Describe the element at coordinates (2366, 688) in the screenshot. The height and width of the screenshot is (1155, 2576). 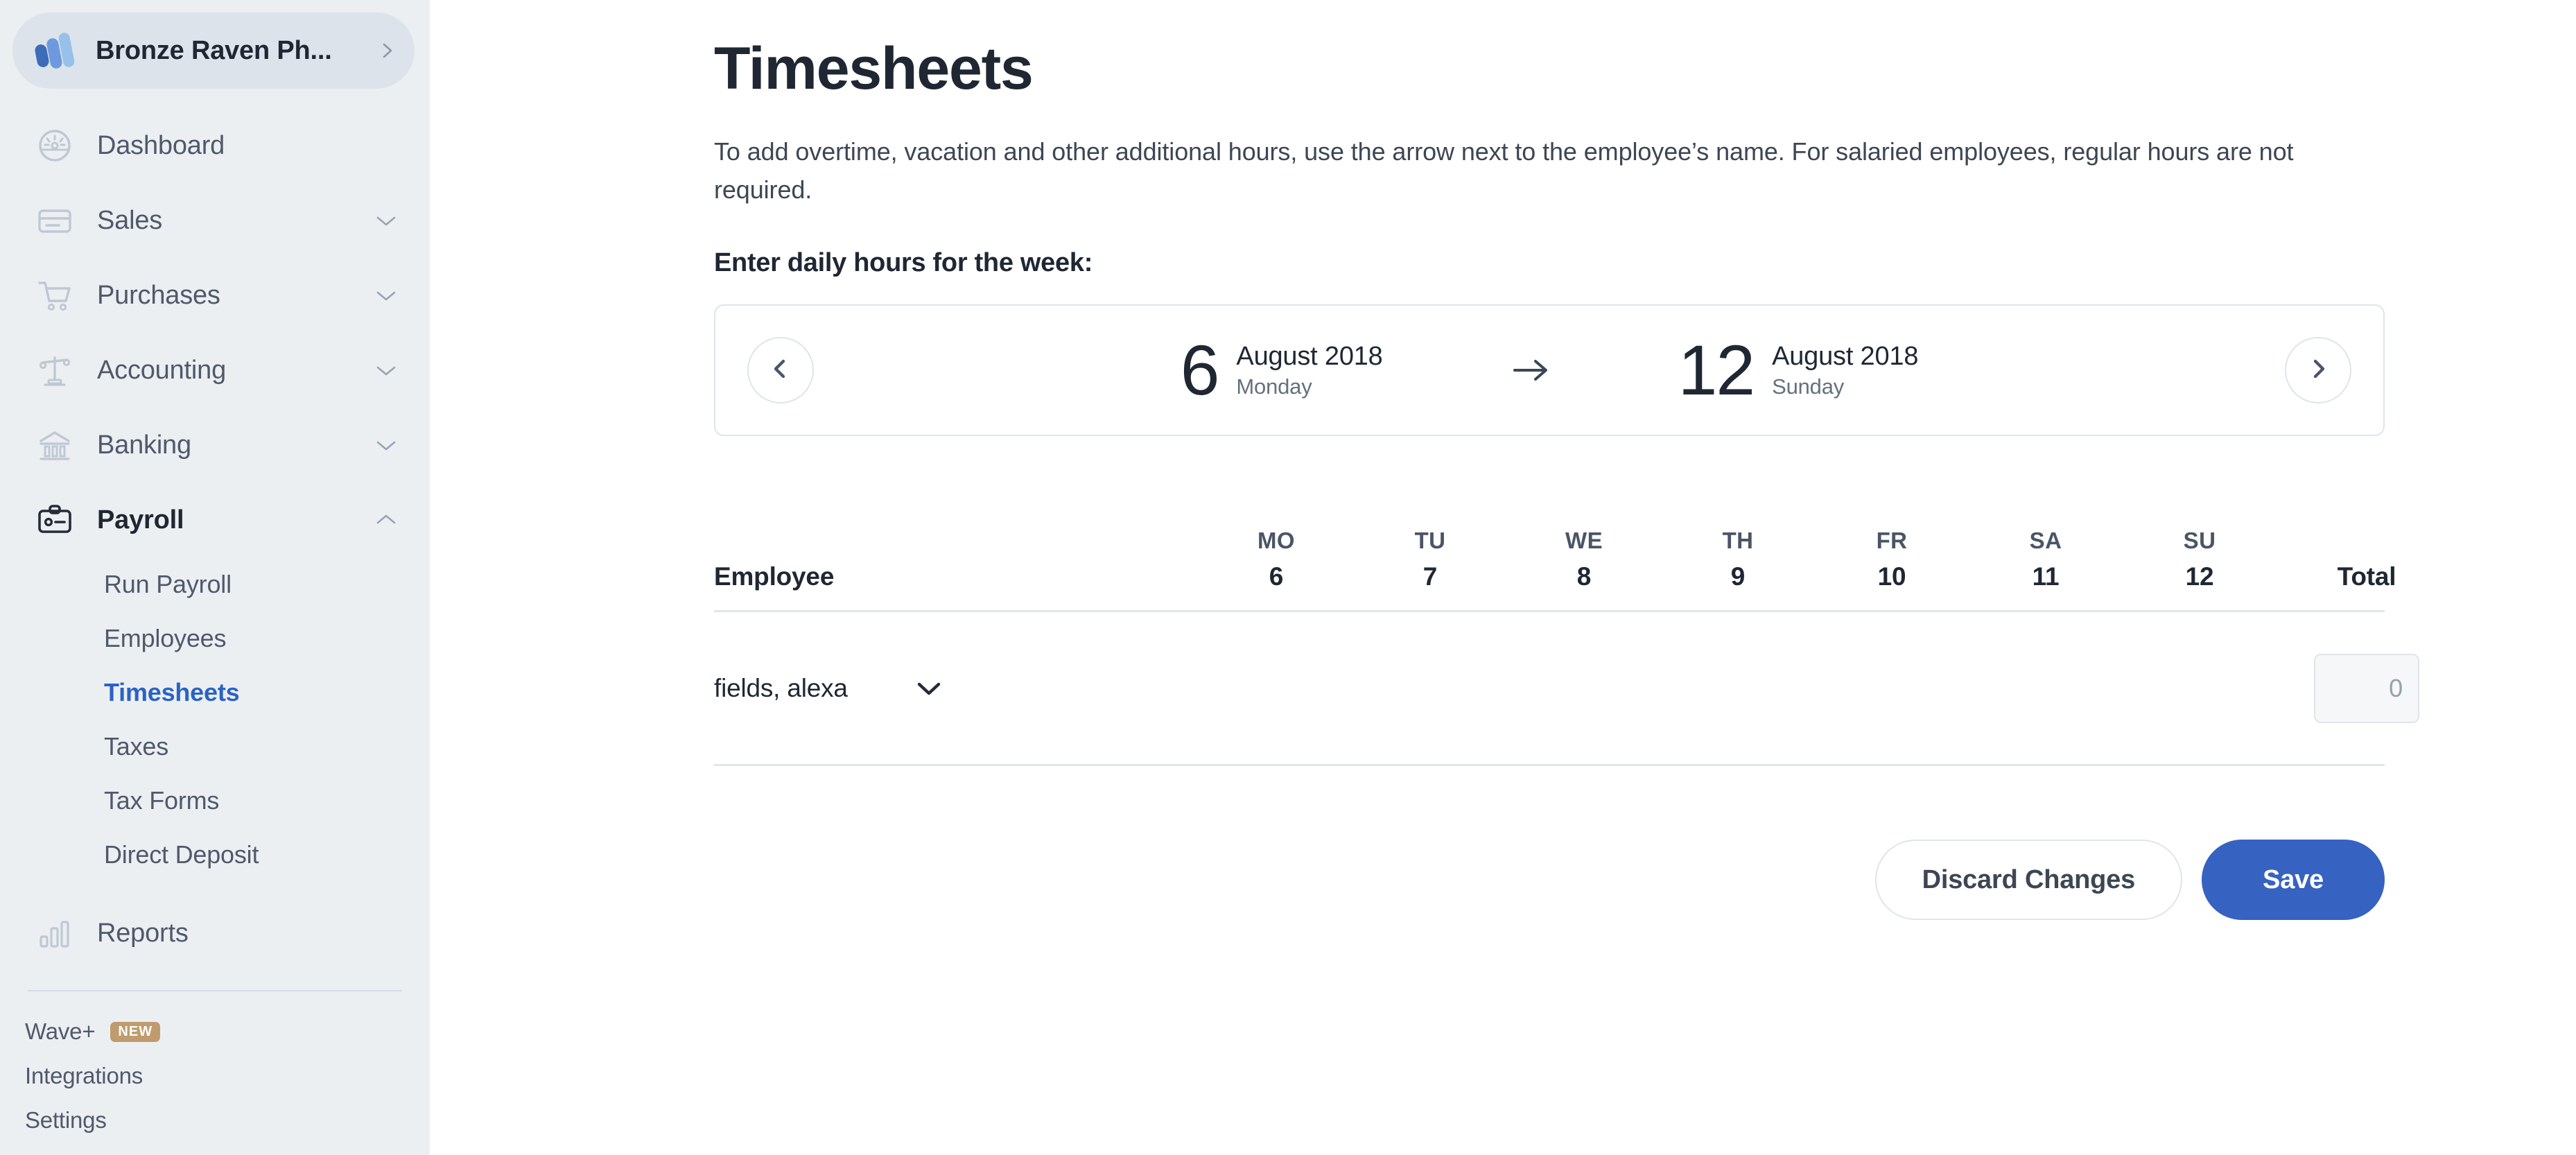
I see `row-total-input` at that location.